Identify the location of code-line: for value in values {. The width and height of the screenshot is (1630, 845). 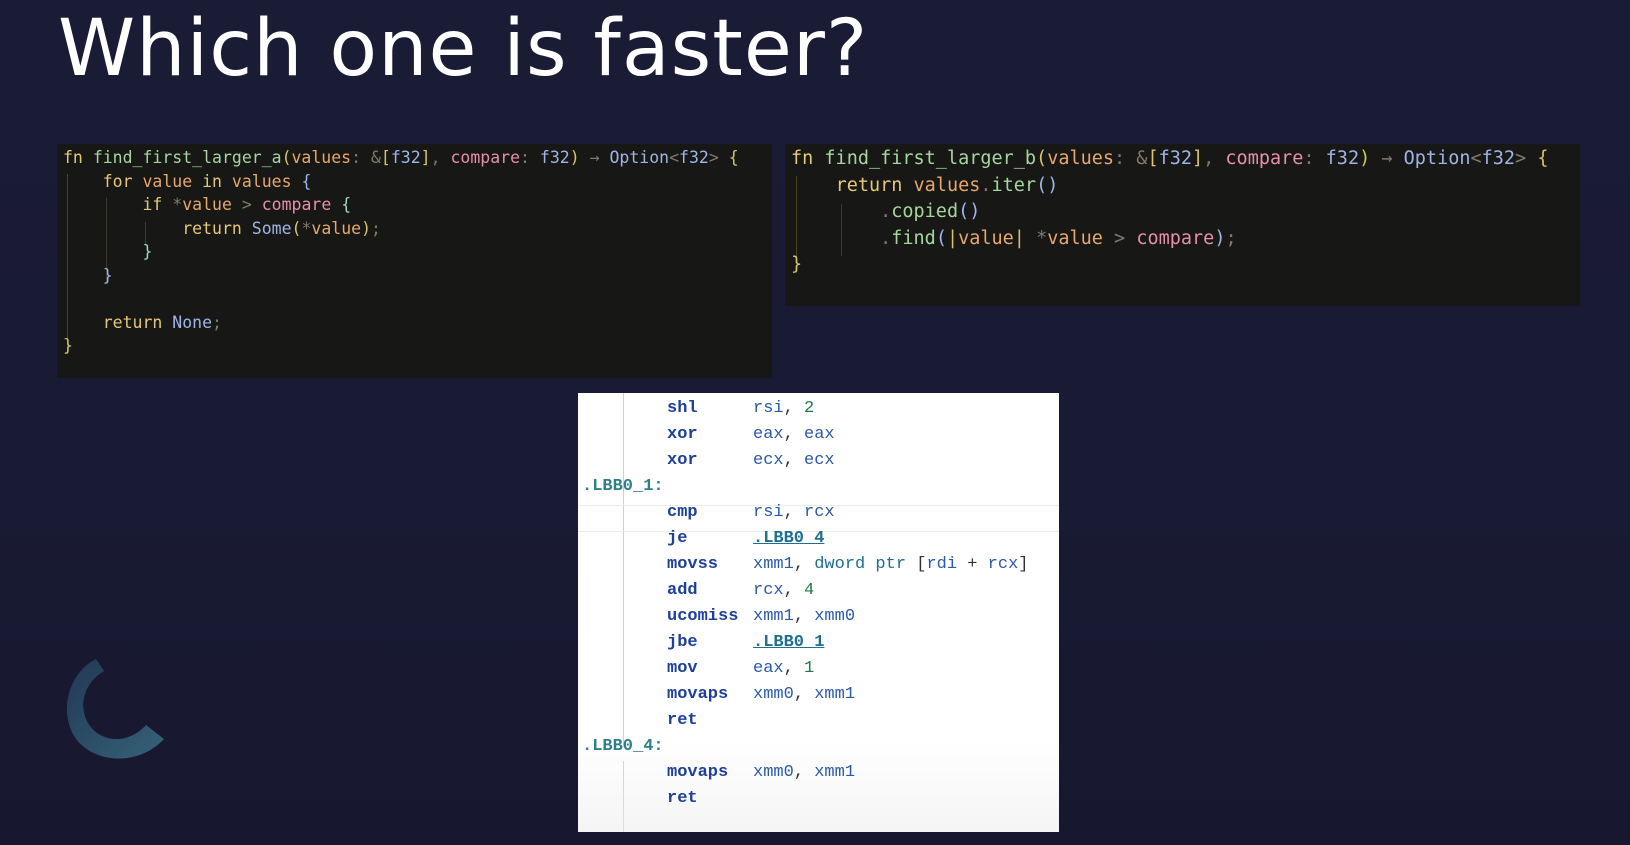
(187, 183).